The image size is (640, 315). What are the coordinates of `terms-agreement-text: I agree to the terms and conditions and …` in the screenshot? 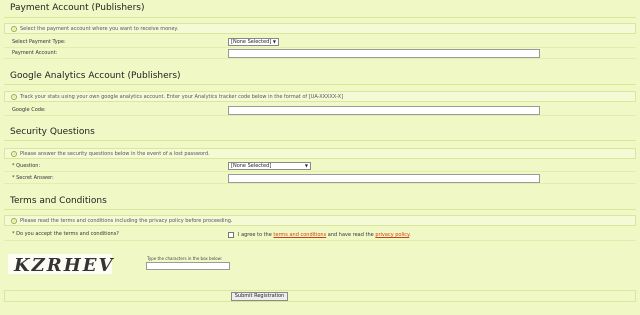 It's located at (324, 235).